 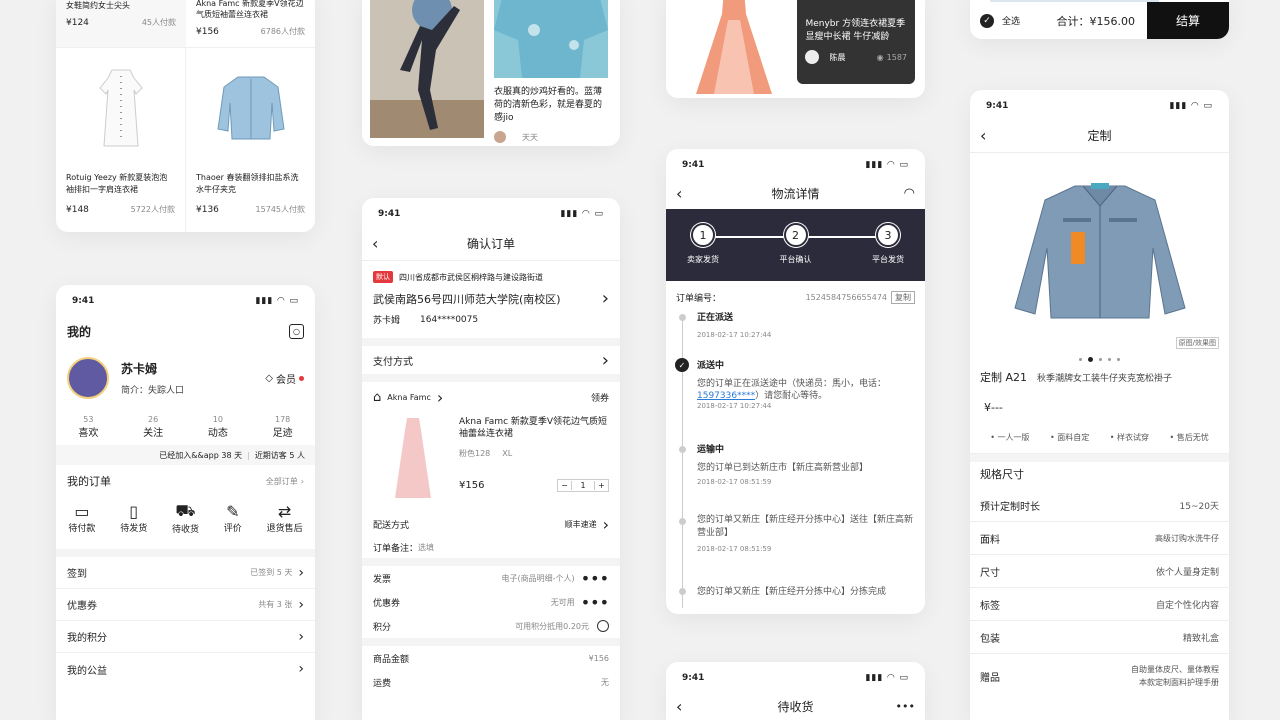 I want to click on feature-label: 面料自定, so click(x=1073, y=437).